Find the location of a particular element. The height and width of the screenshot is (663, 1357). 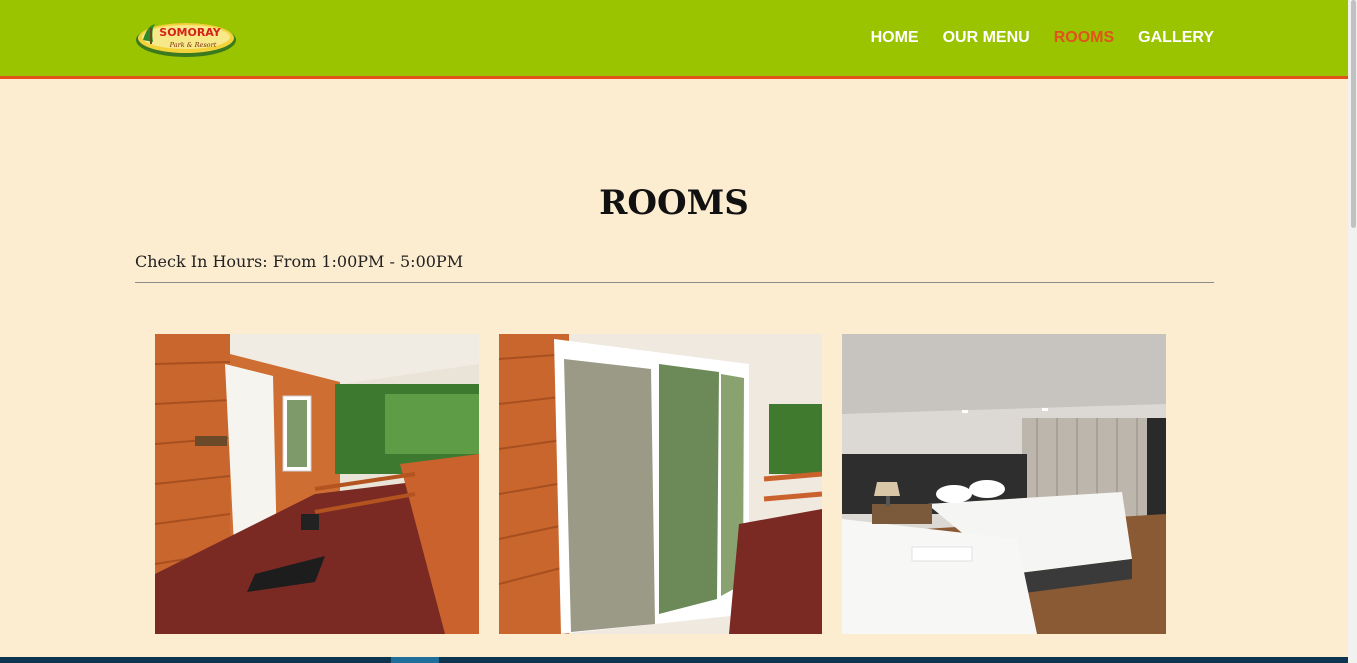

resort-logo: SOMORAY Park & Resort is located at coordinates (186, 38).